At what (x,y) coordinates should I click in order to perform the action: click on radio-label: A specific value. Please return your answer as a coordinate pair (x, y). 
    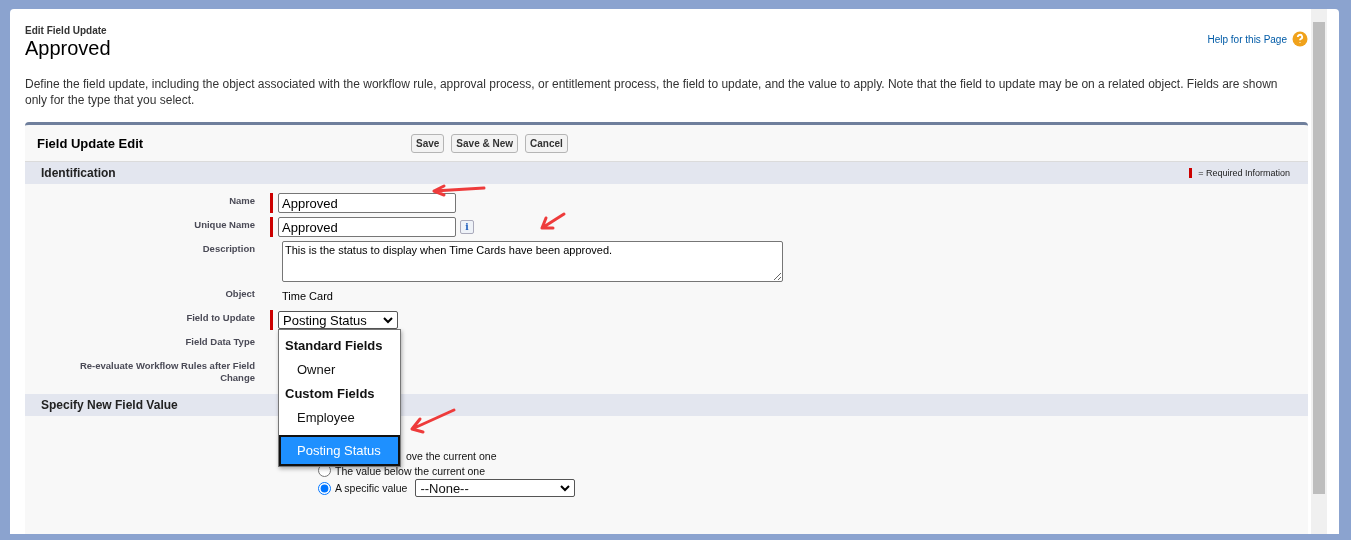
    Looking at the image, I should click on (371, 488).